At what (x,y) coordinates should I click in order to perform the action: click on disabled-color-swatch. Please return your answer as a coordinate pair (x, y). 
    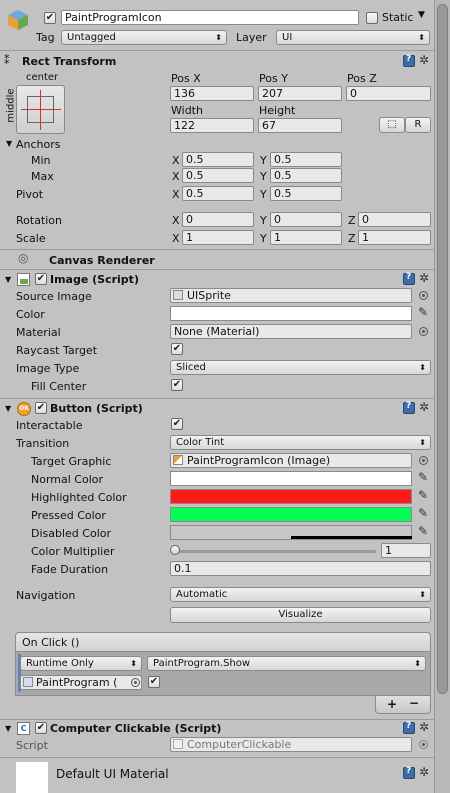
    Looking at the image, I should click on (291, 532).